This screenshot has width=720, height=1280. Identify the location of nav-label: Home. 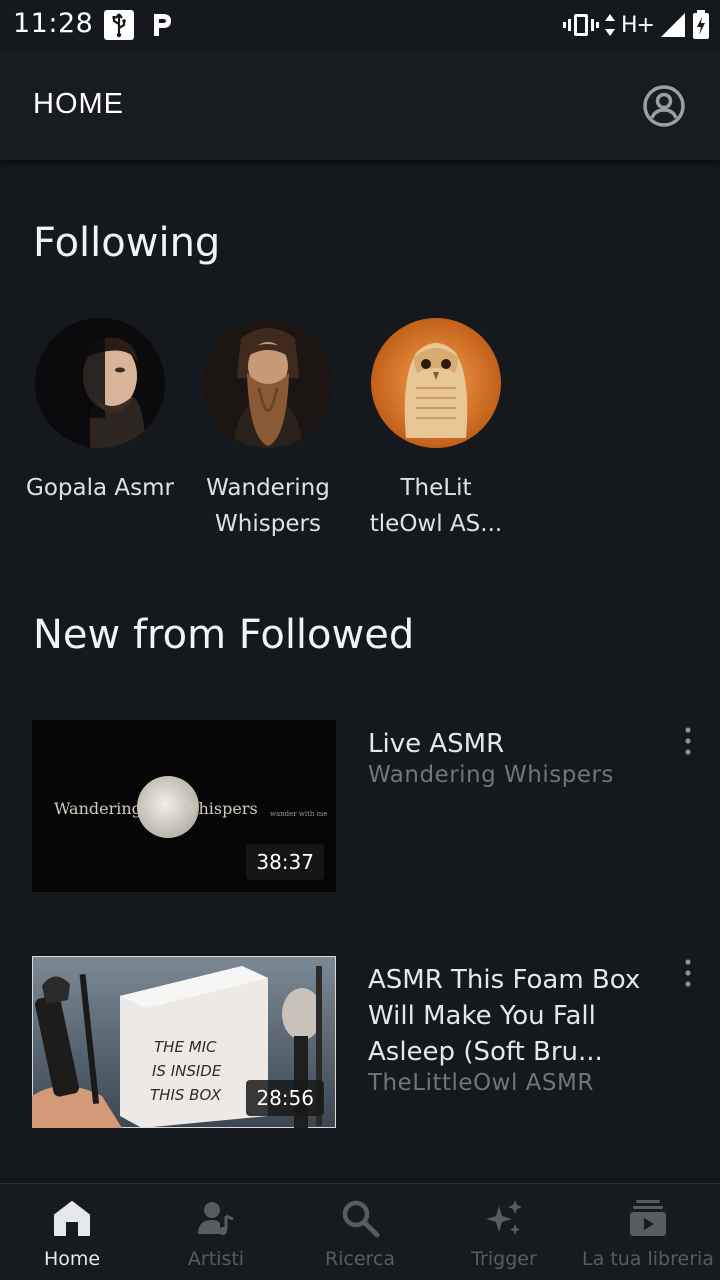
(72, 1259).